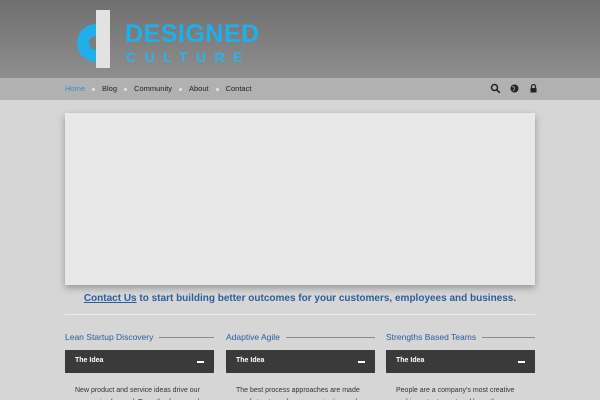  I want to click on logo-title: DESIGNED, so click(192, 34).